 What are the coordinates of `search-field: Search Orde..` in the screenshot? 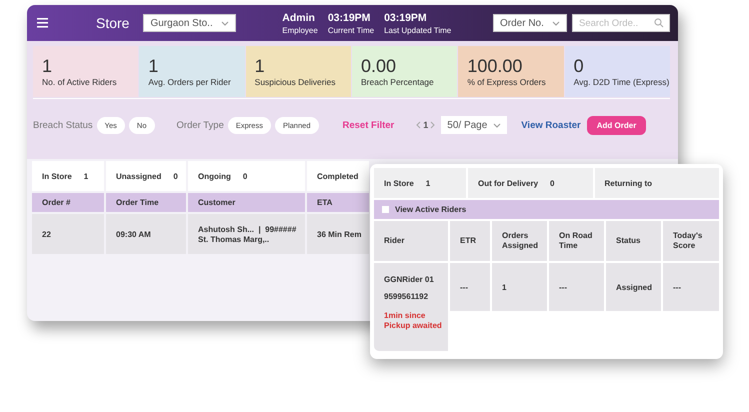 It's located at (621, 23).